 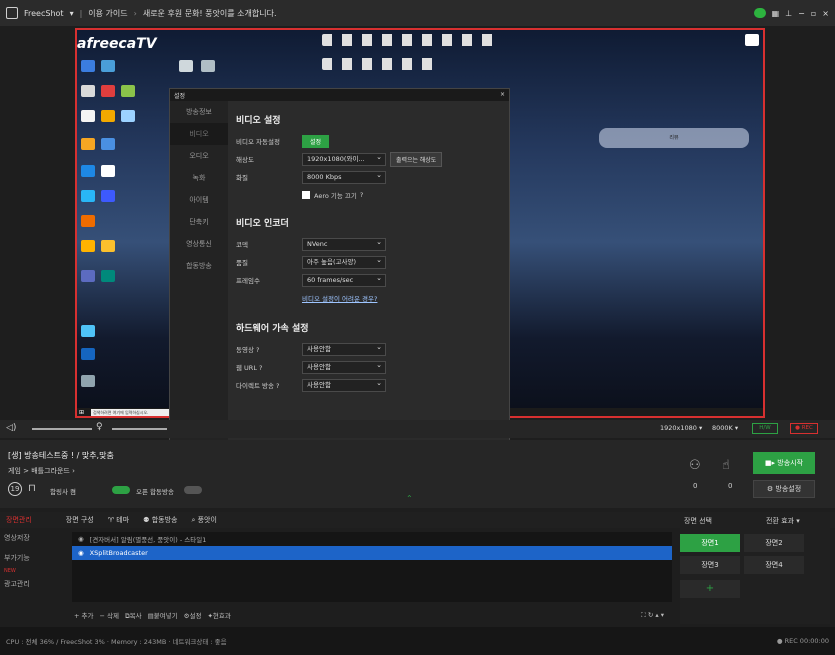 I want to click on start-broadcast-button: ■▸ 방송시작, so click(x=784, y=463).